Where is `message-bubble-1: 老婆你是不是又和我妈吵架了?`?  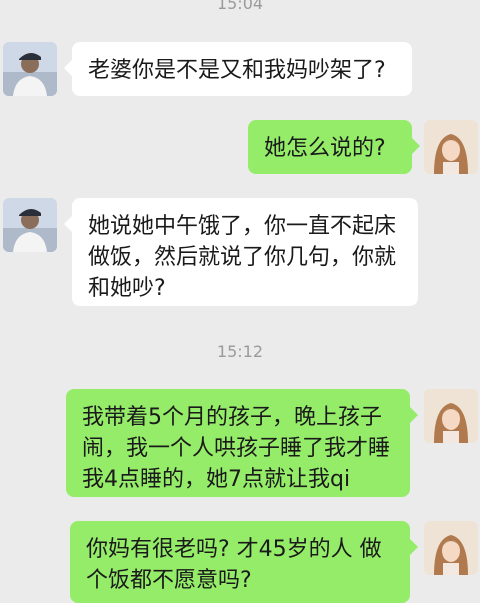 message-bubble-1: 老婆你是不是又和我妈吵架了? is located at coordinates (238, 69).